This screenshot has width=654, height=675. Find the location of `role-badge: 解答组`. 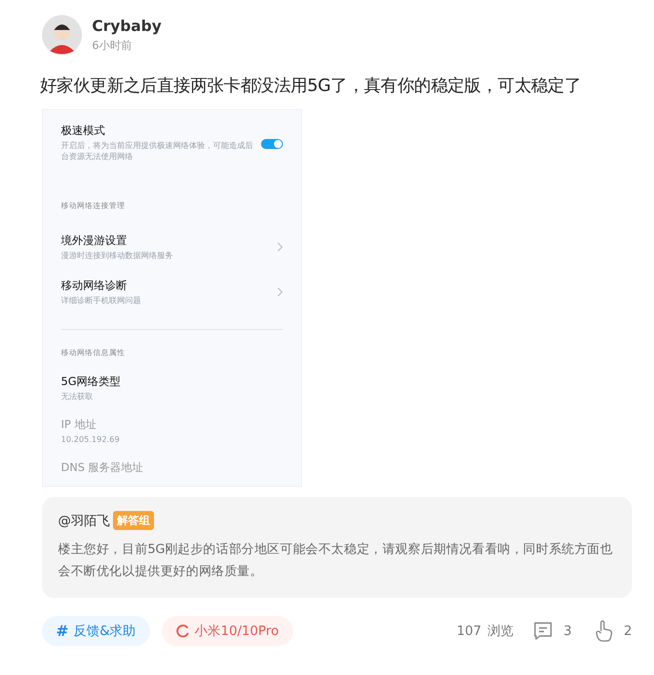

role-badge: 解答组 is located at coordinates (133, 520).